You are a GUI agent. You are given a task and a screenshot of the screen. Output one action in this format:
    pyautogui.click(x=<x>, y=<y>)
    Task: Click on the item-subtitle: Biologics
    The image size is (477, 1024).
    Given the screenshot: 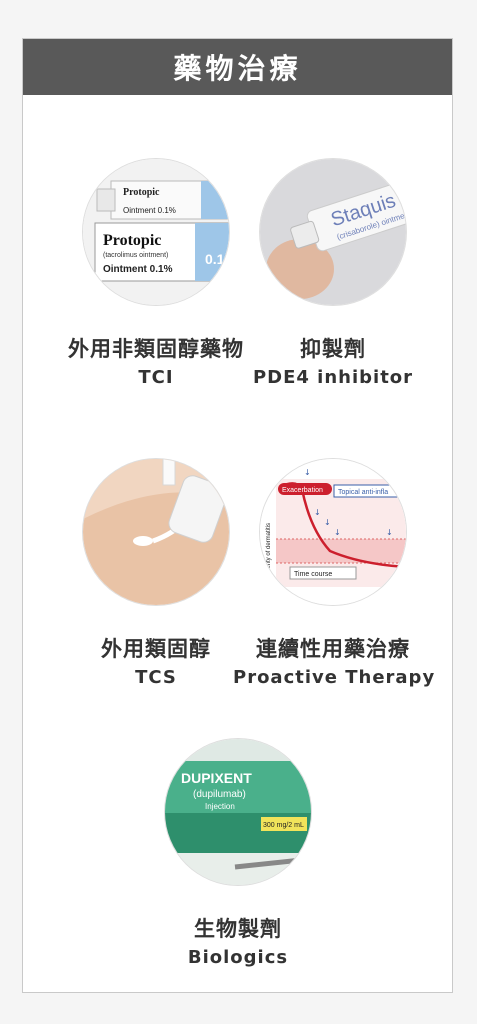 What is the action you would take?
    pyautogui.click(x=238, y=957)
    